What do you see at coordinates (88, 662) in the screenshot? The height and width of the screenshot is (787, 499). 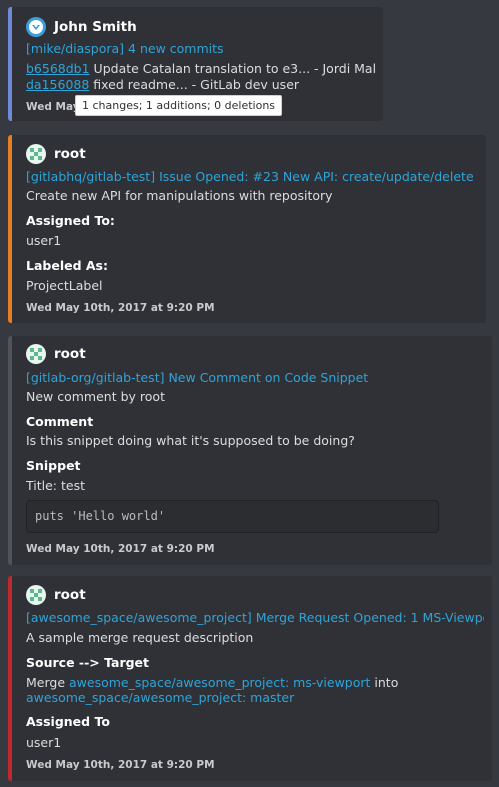 I see `field-name: Source --> Target` at bounding box center [88, 662].